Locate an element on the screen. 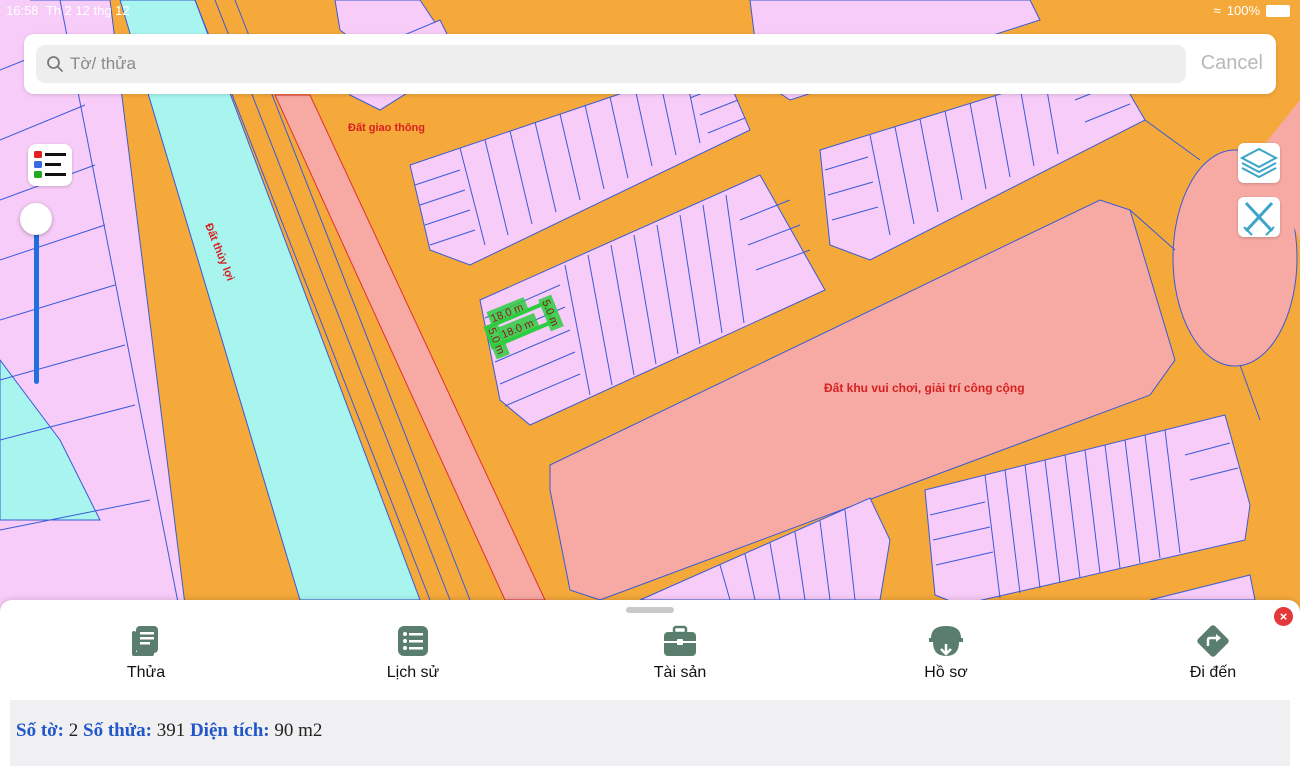 Image resolution: width=1300 pixels, height=766 pixels. wifi-icon: ≈ is located at coordinates (1217, 10).